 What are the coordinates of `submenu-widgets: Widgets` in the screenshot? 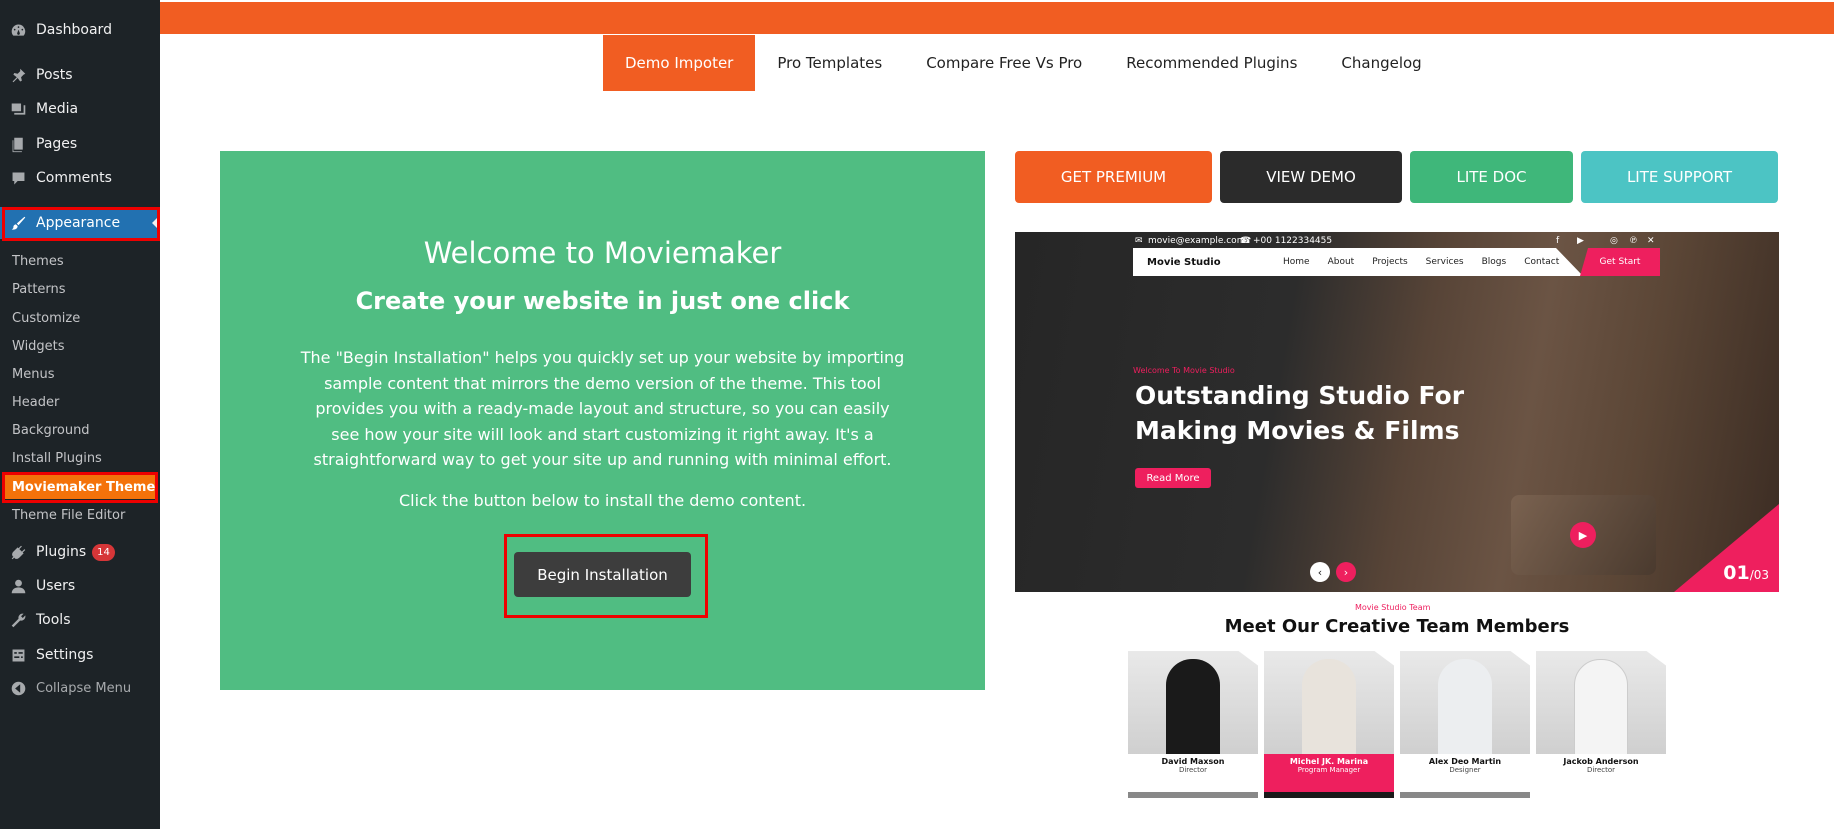 It's located at (38, 346).